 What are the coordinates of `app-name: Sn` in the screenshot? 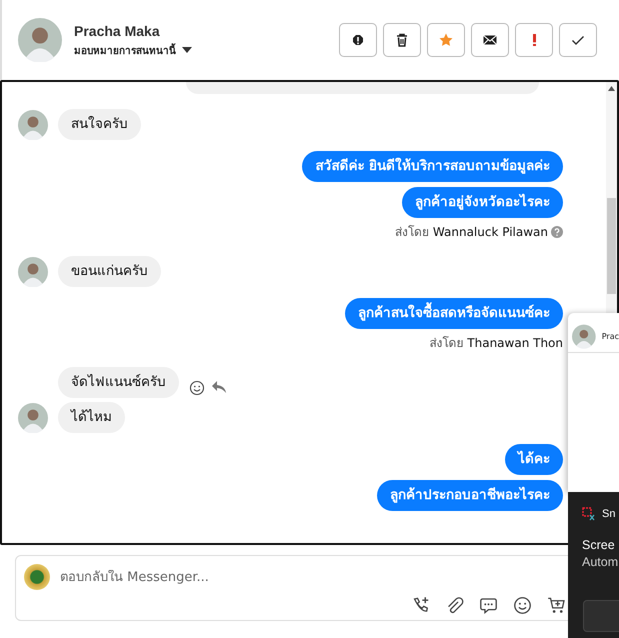 It's located at (609, 514).